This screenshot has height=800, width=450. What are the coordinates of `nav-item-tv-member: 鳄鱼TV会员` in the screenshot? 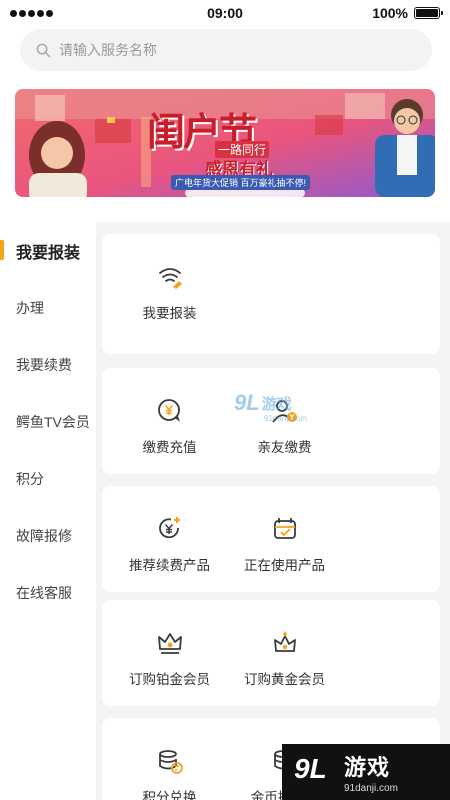 It's located at (48, 421).